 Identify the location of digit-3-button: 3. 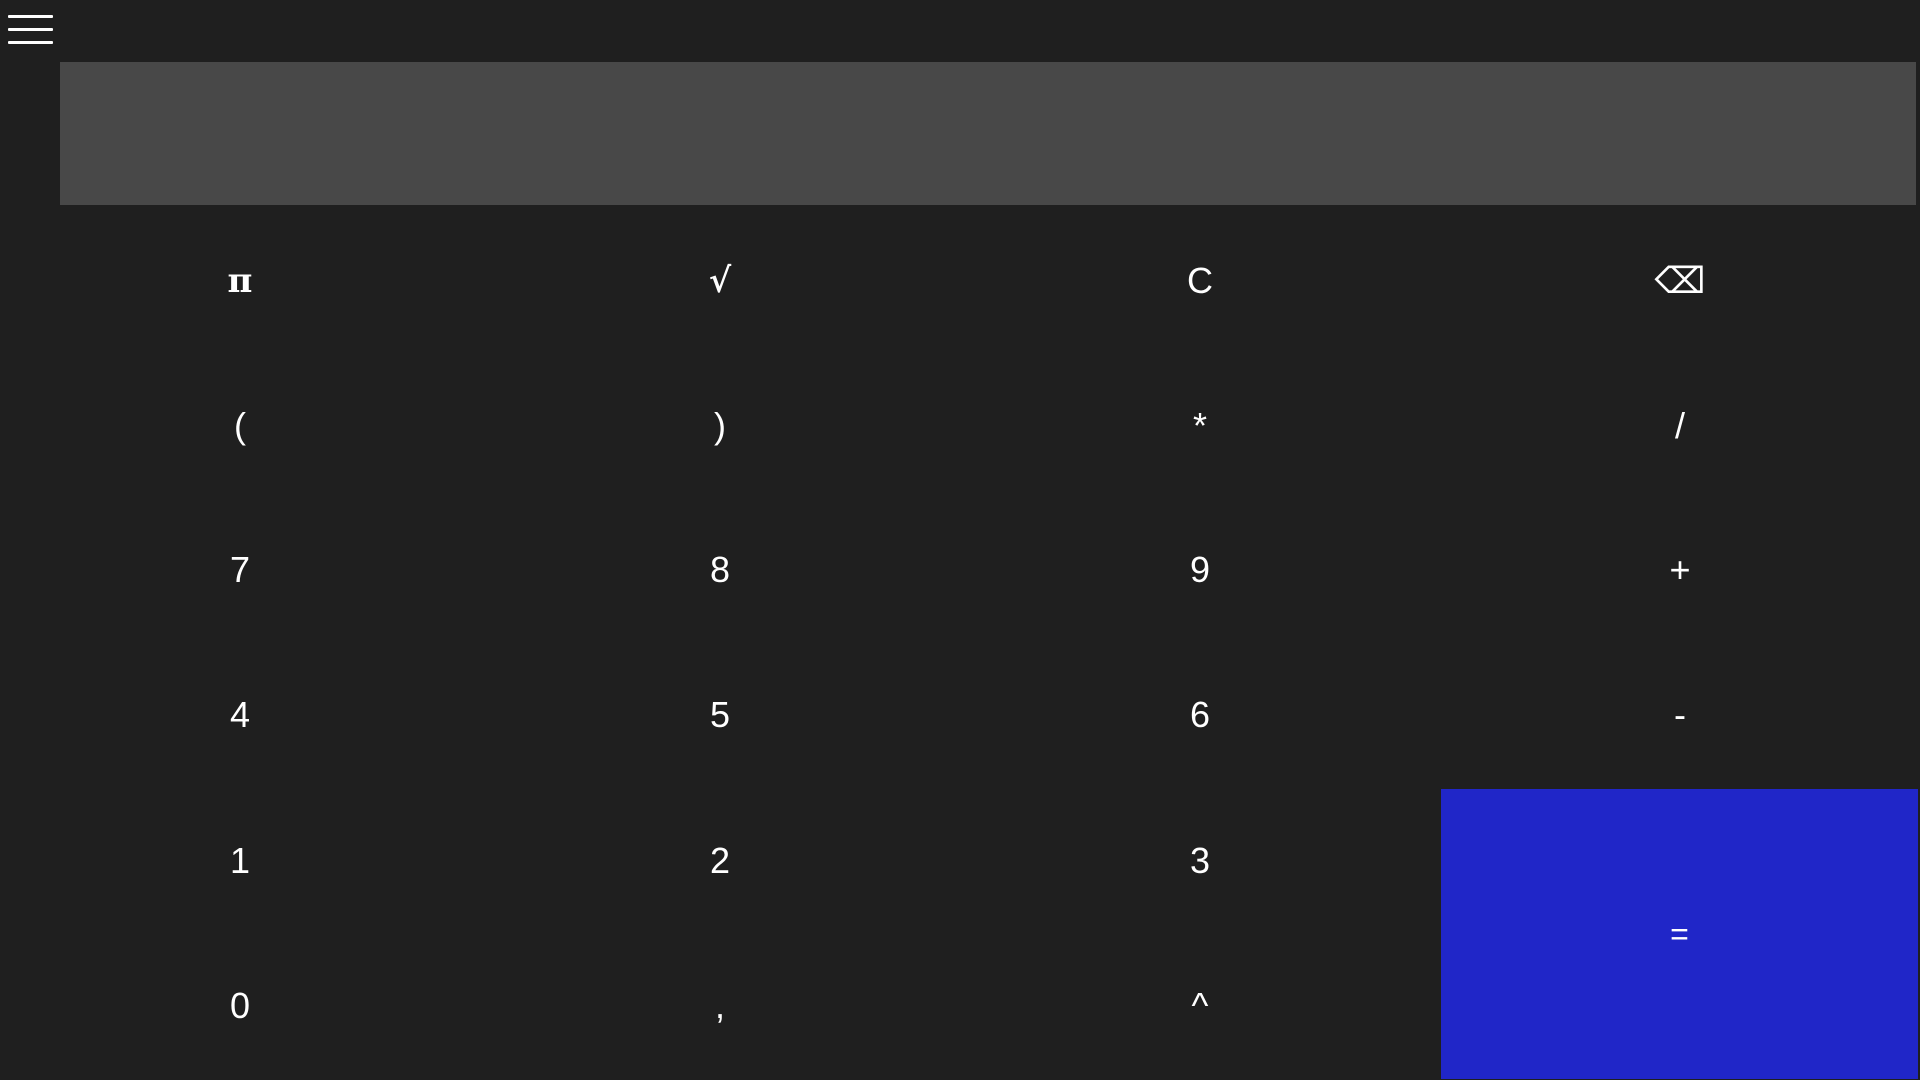
(1200, 860).